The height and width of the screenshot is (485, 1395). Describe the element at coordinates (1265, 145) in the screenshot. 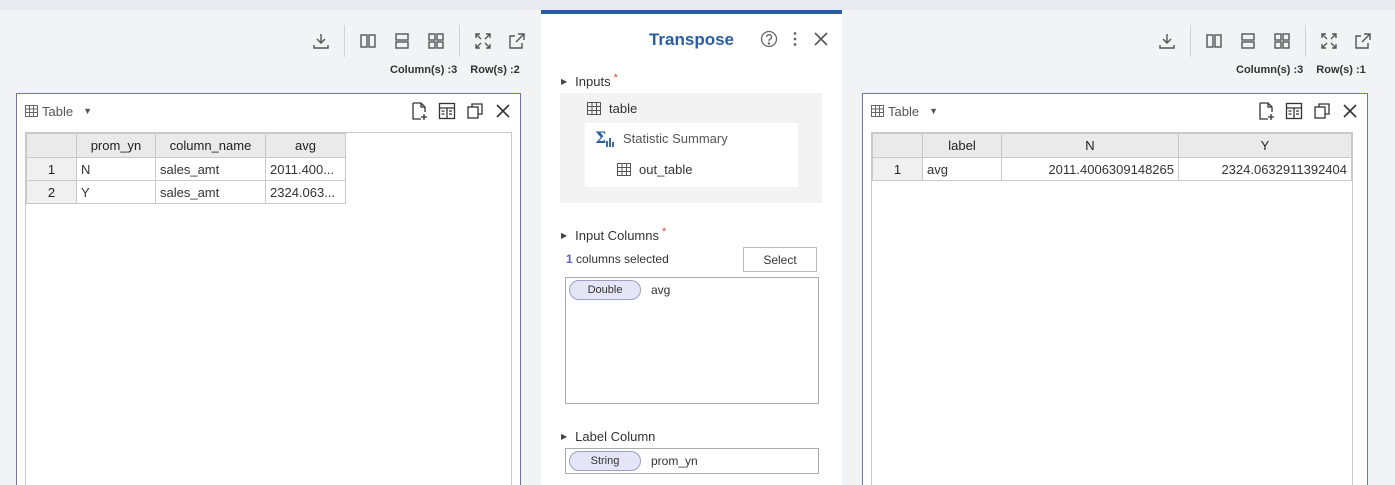

I see `column-header: Y` at that location.